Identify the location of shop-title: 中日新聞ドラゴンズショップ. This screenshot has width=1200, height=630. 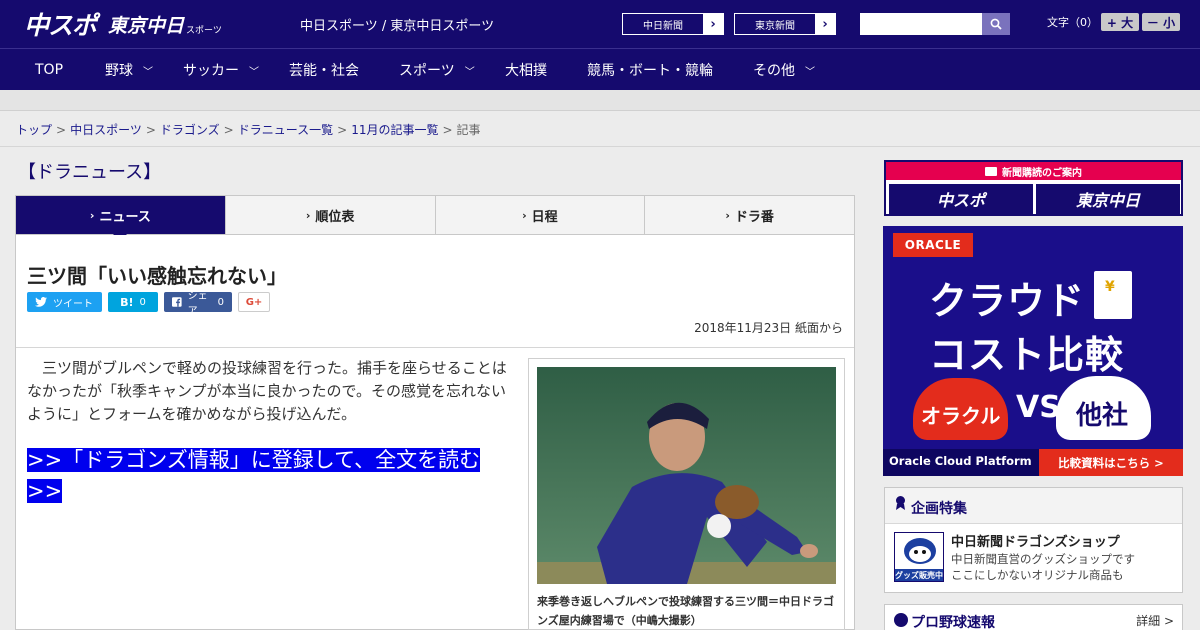
(1035, 540).